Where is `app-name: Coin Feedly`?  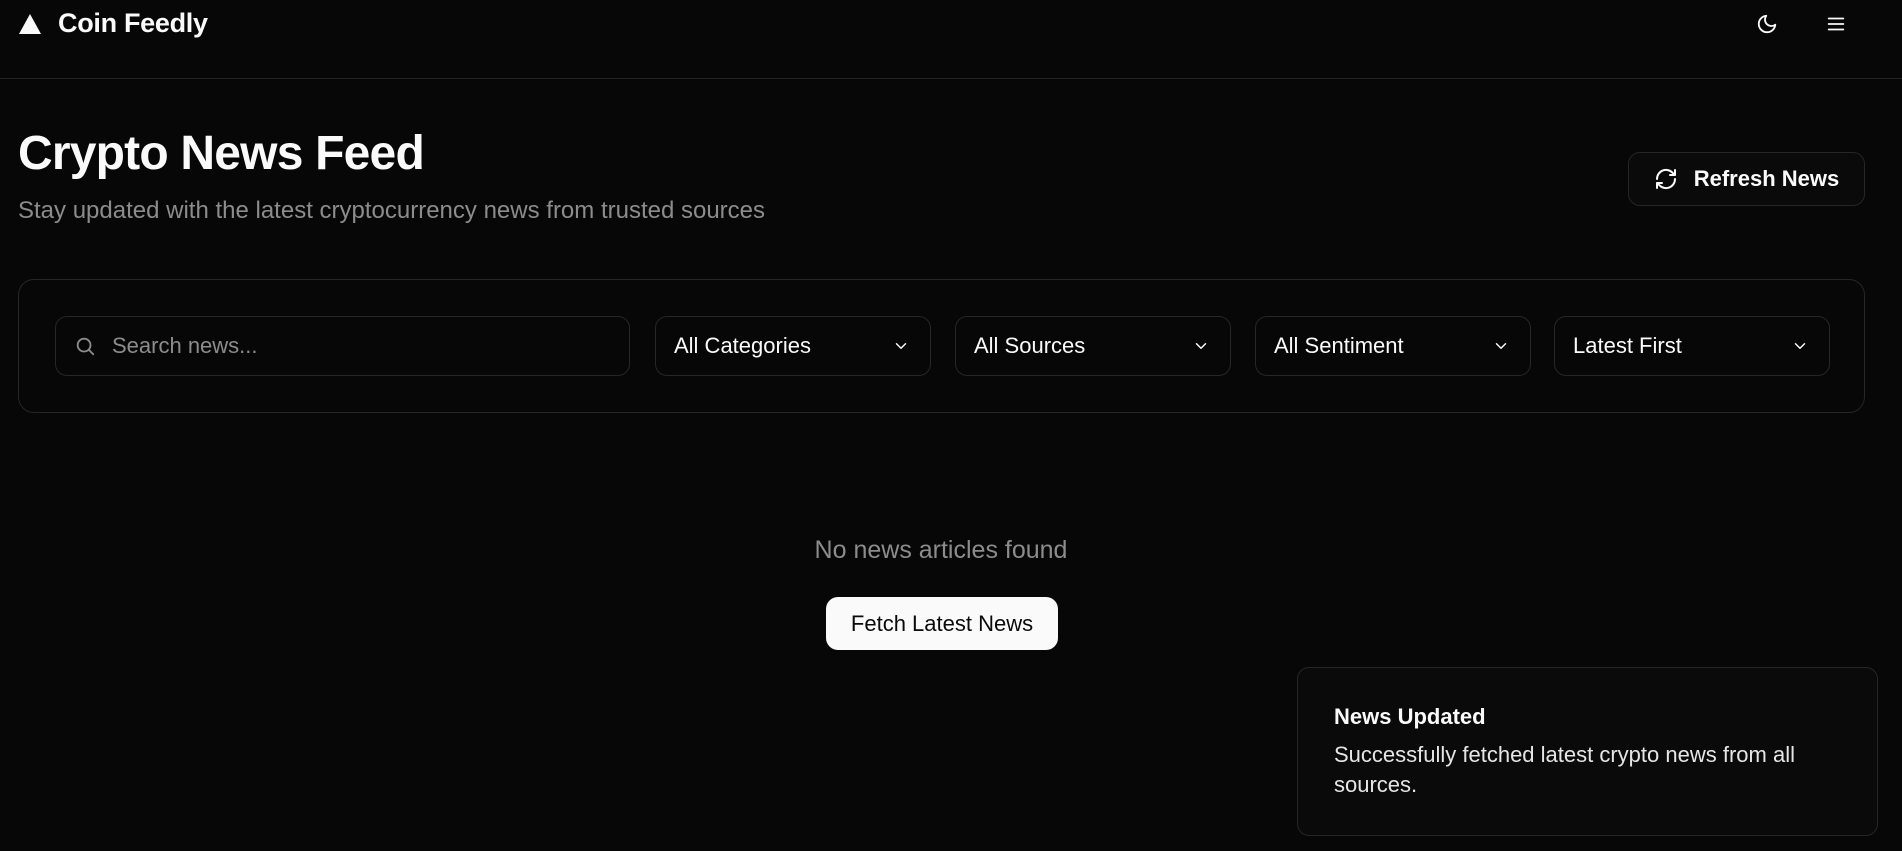 app-name: Coin Feedly is located at coordinates (133, 23).